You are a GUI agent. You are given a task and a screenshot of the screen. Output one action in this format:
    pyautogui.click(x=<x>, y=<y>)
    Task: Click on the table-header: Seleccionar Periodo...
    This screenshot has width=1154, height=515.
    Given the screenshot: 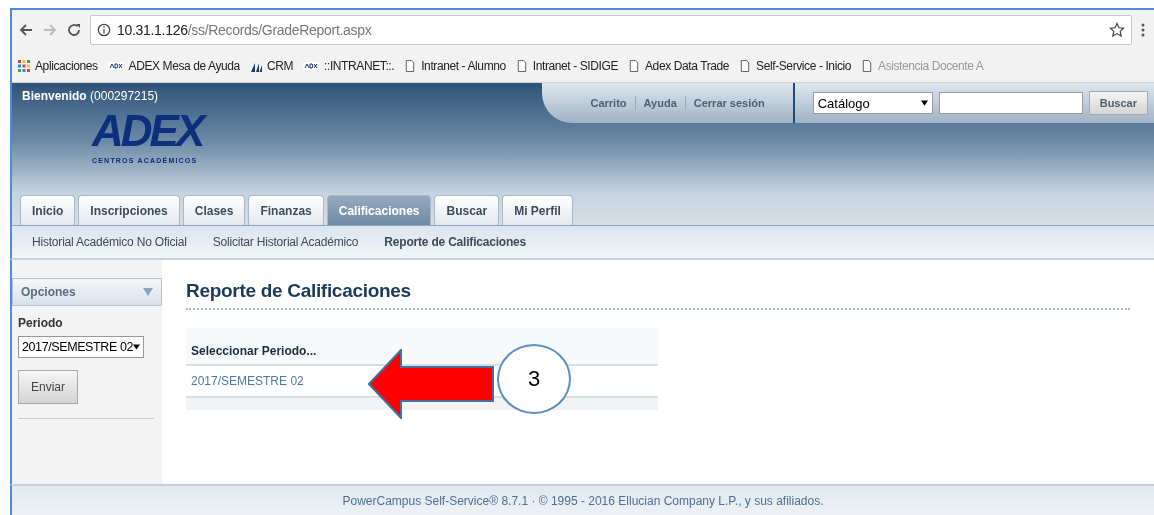 What is the action you would take?
    pyautogui.click(x=254, y=351)
    